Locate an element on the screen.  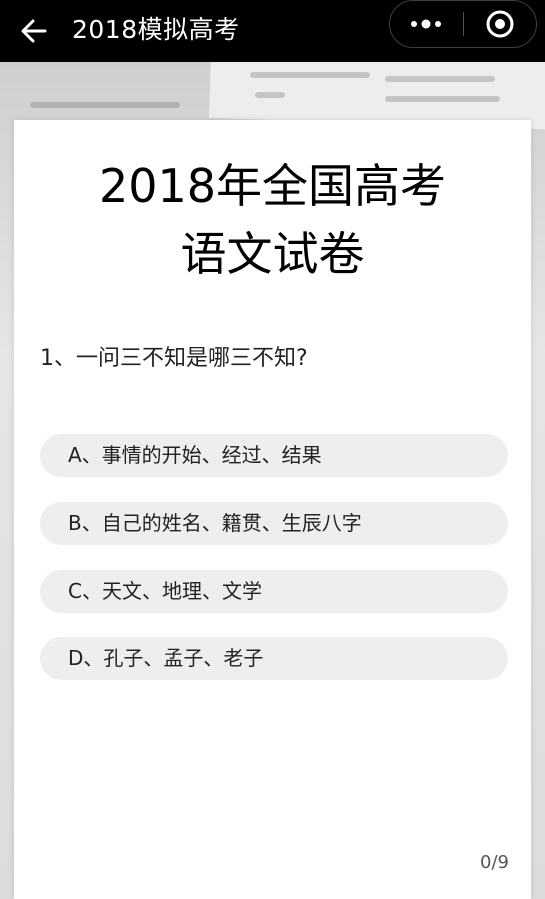
option-a-button: A、事情的开始、经过、结果 is located at coordinates (274, 455).